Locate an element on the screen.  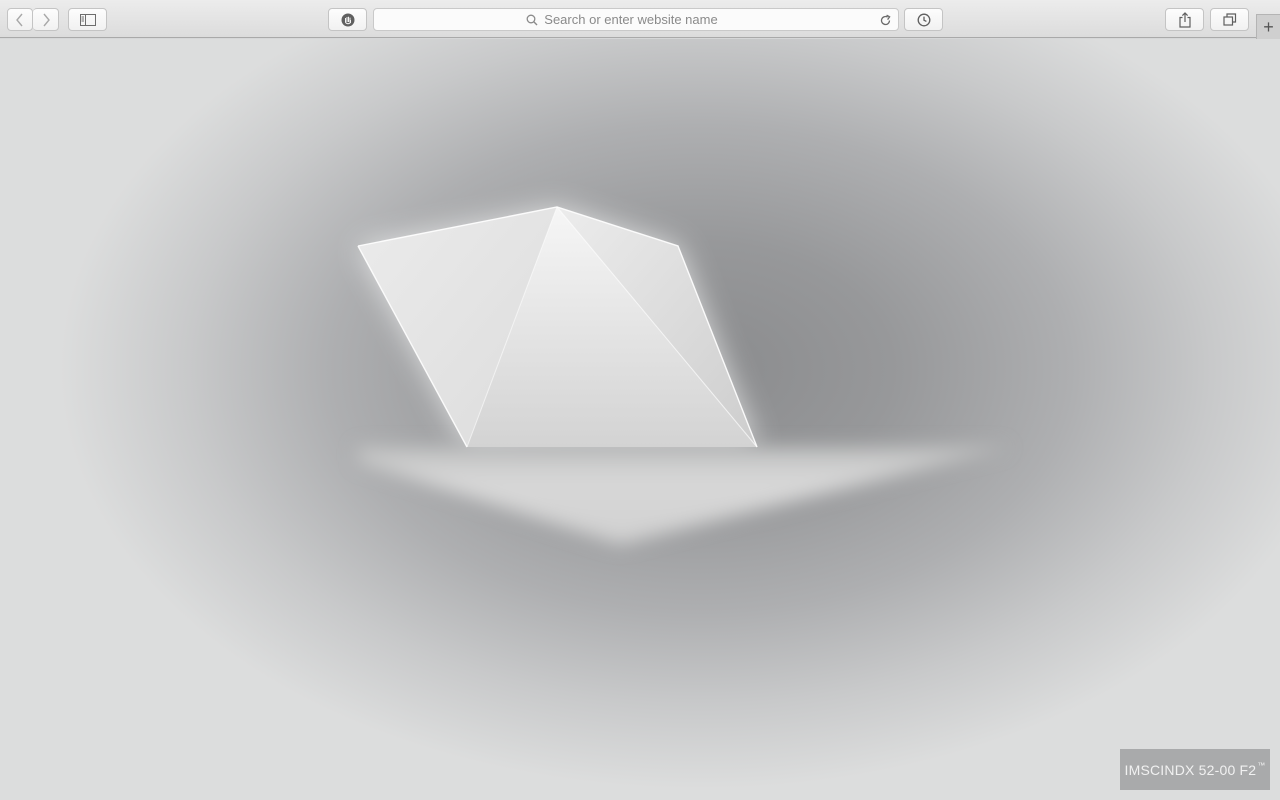
privacy-button is located at coordinates (347, 19).